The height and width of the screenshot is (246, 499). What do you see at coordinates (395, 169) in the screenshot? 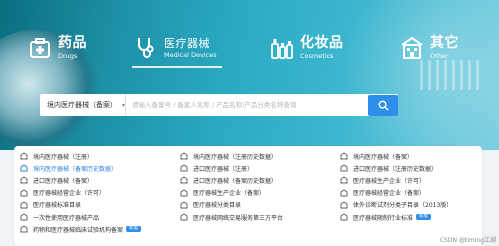
I see `quick-link-label: 进口医疗器械（注册历史数据）` at bounding box center [395, 169].